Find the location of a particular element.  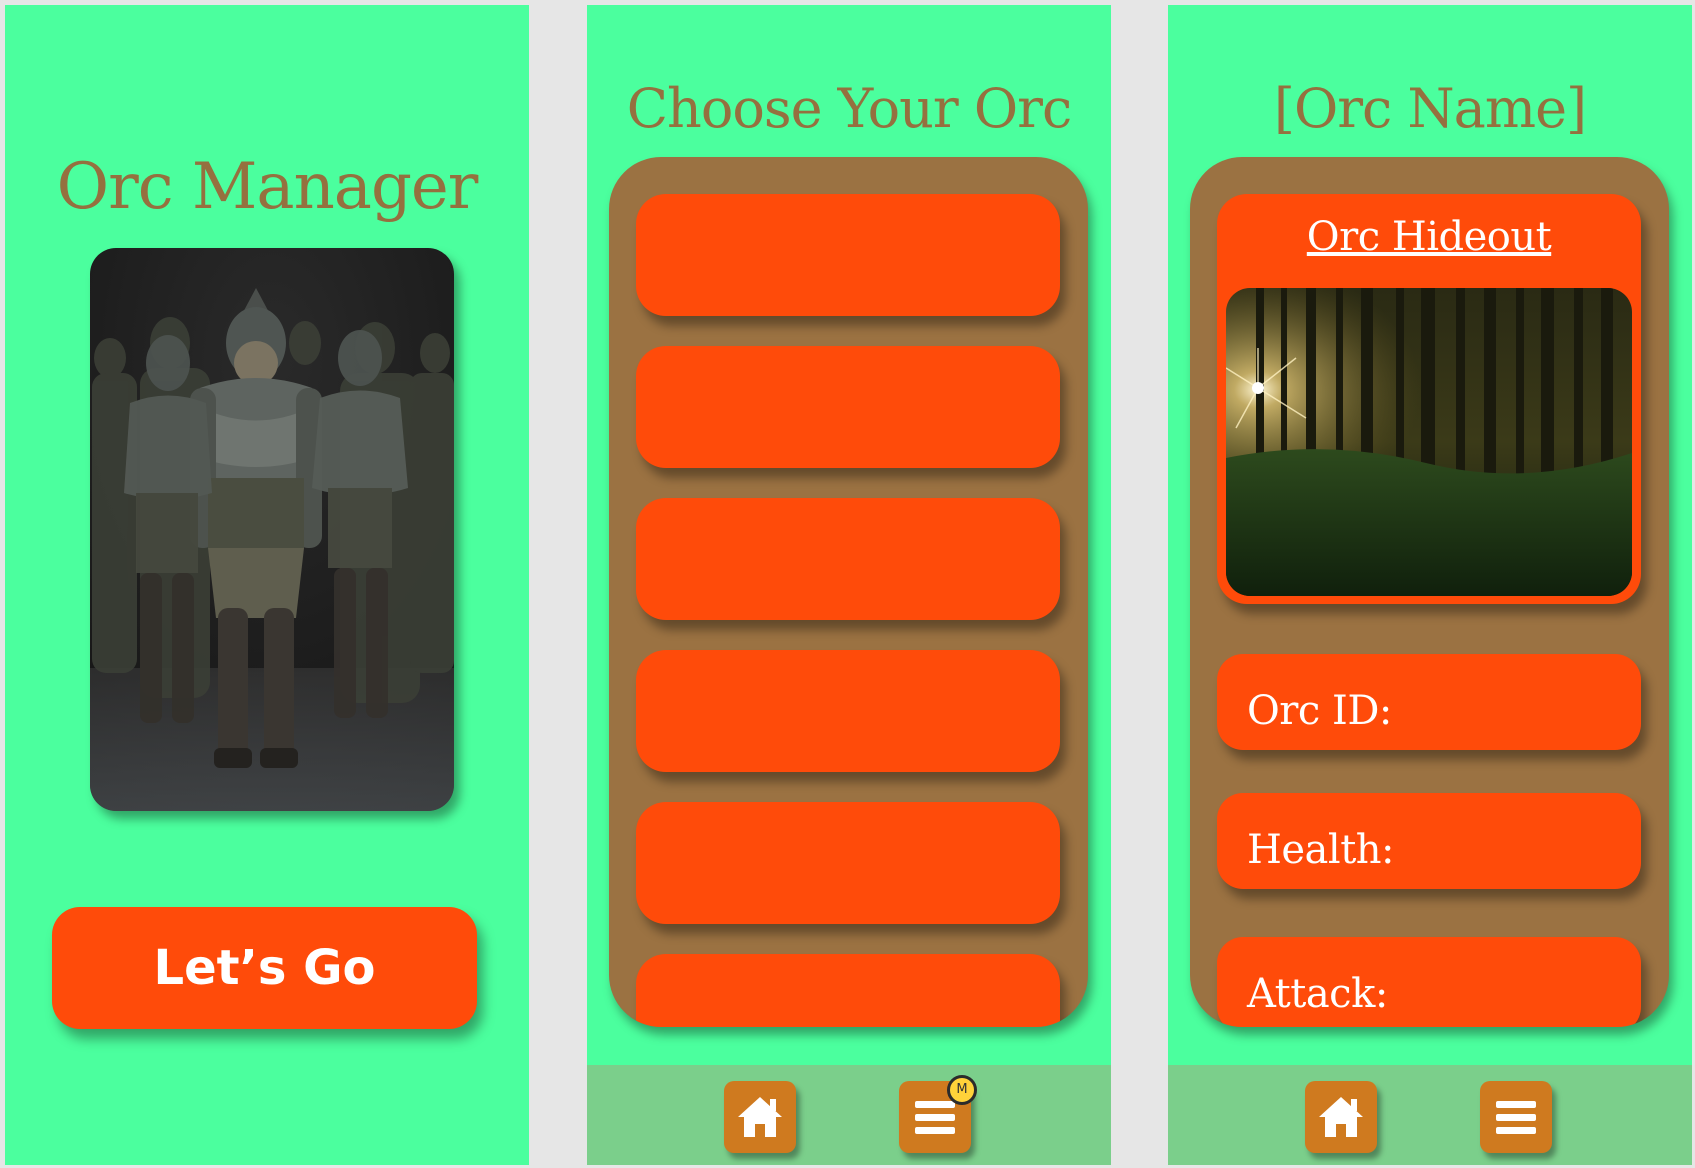

app-title: Orc Manager is located at coordinates (267, 187).